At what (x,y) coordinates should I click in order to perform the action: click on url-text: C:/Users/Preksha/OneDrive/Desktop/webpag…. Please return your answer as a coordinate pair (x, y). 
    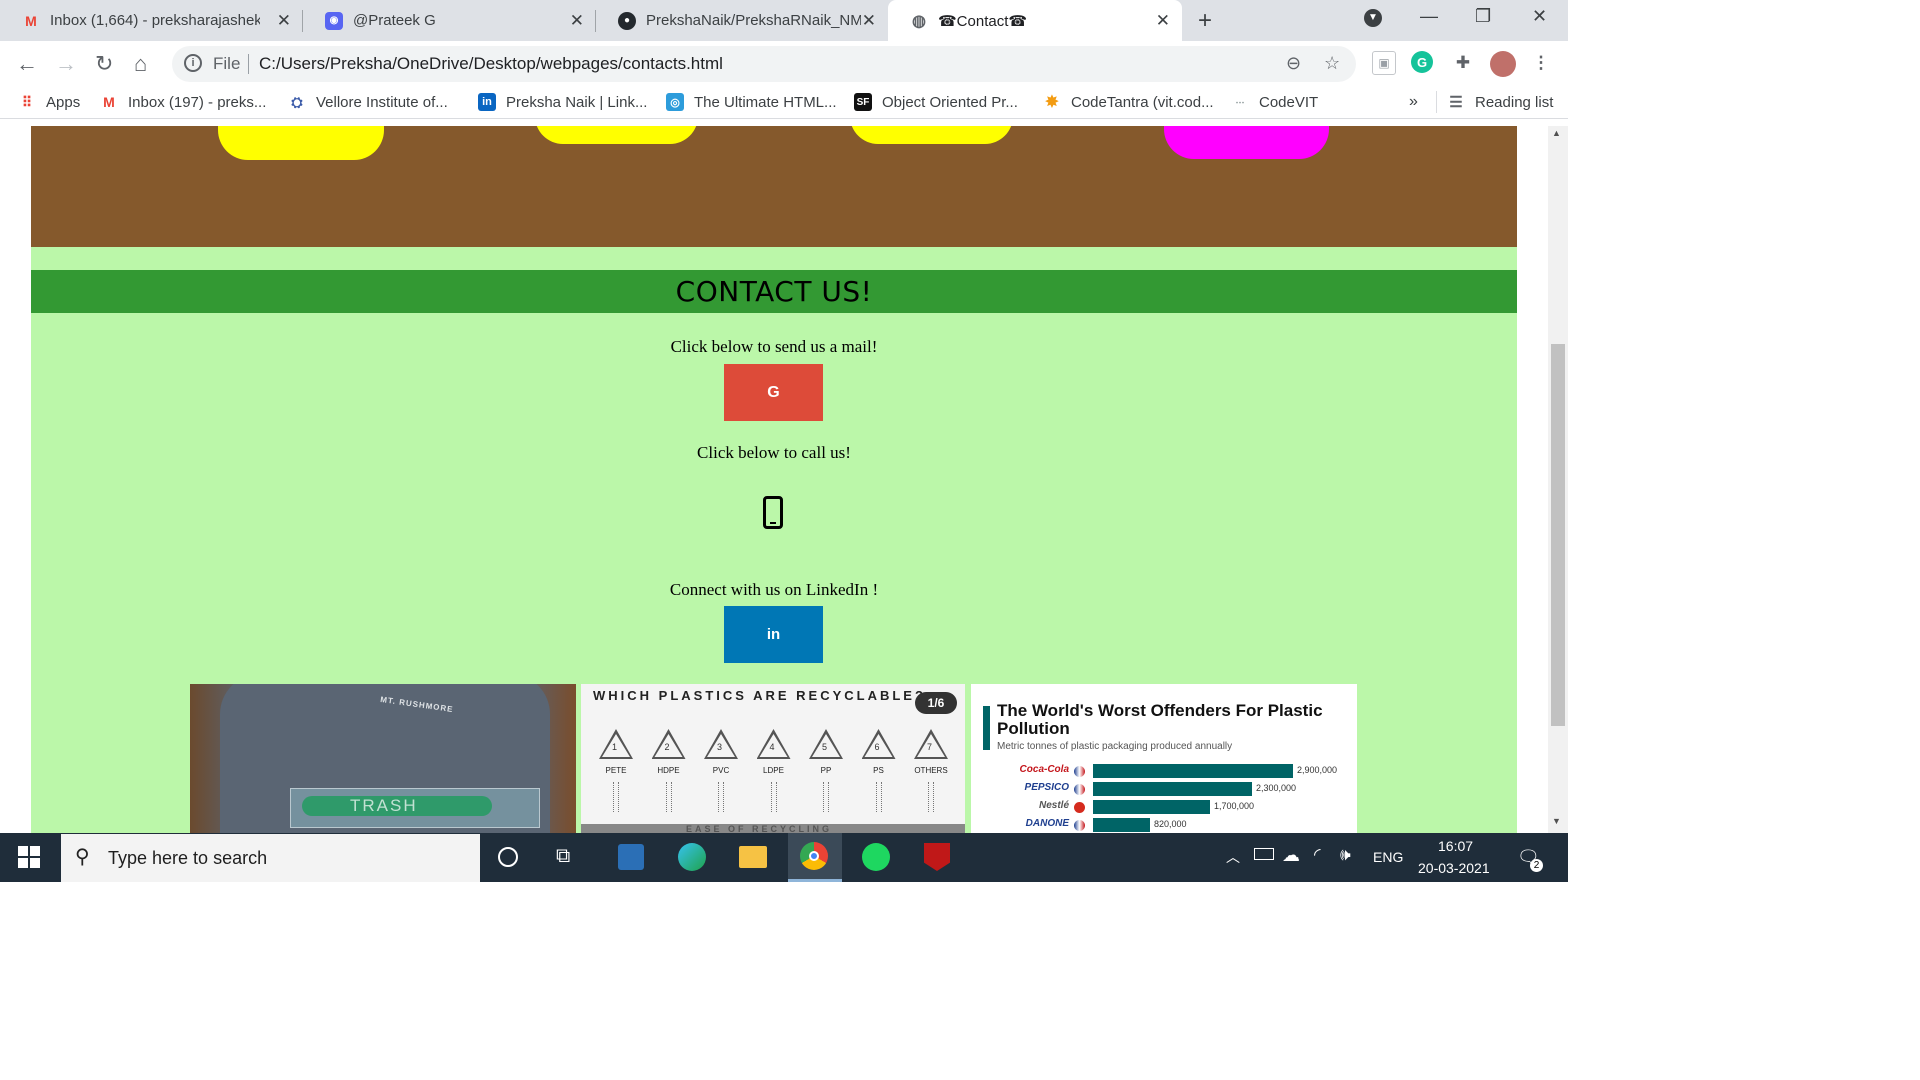
    Looking at the image, I should click on (491, 64).